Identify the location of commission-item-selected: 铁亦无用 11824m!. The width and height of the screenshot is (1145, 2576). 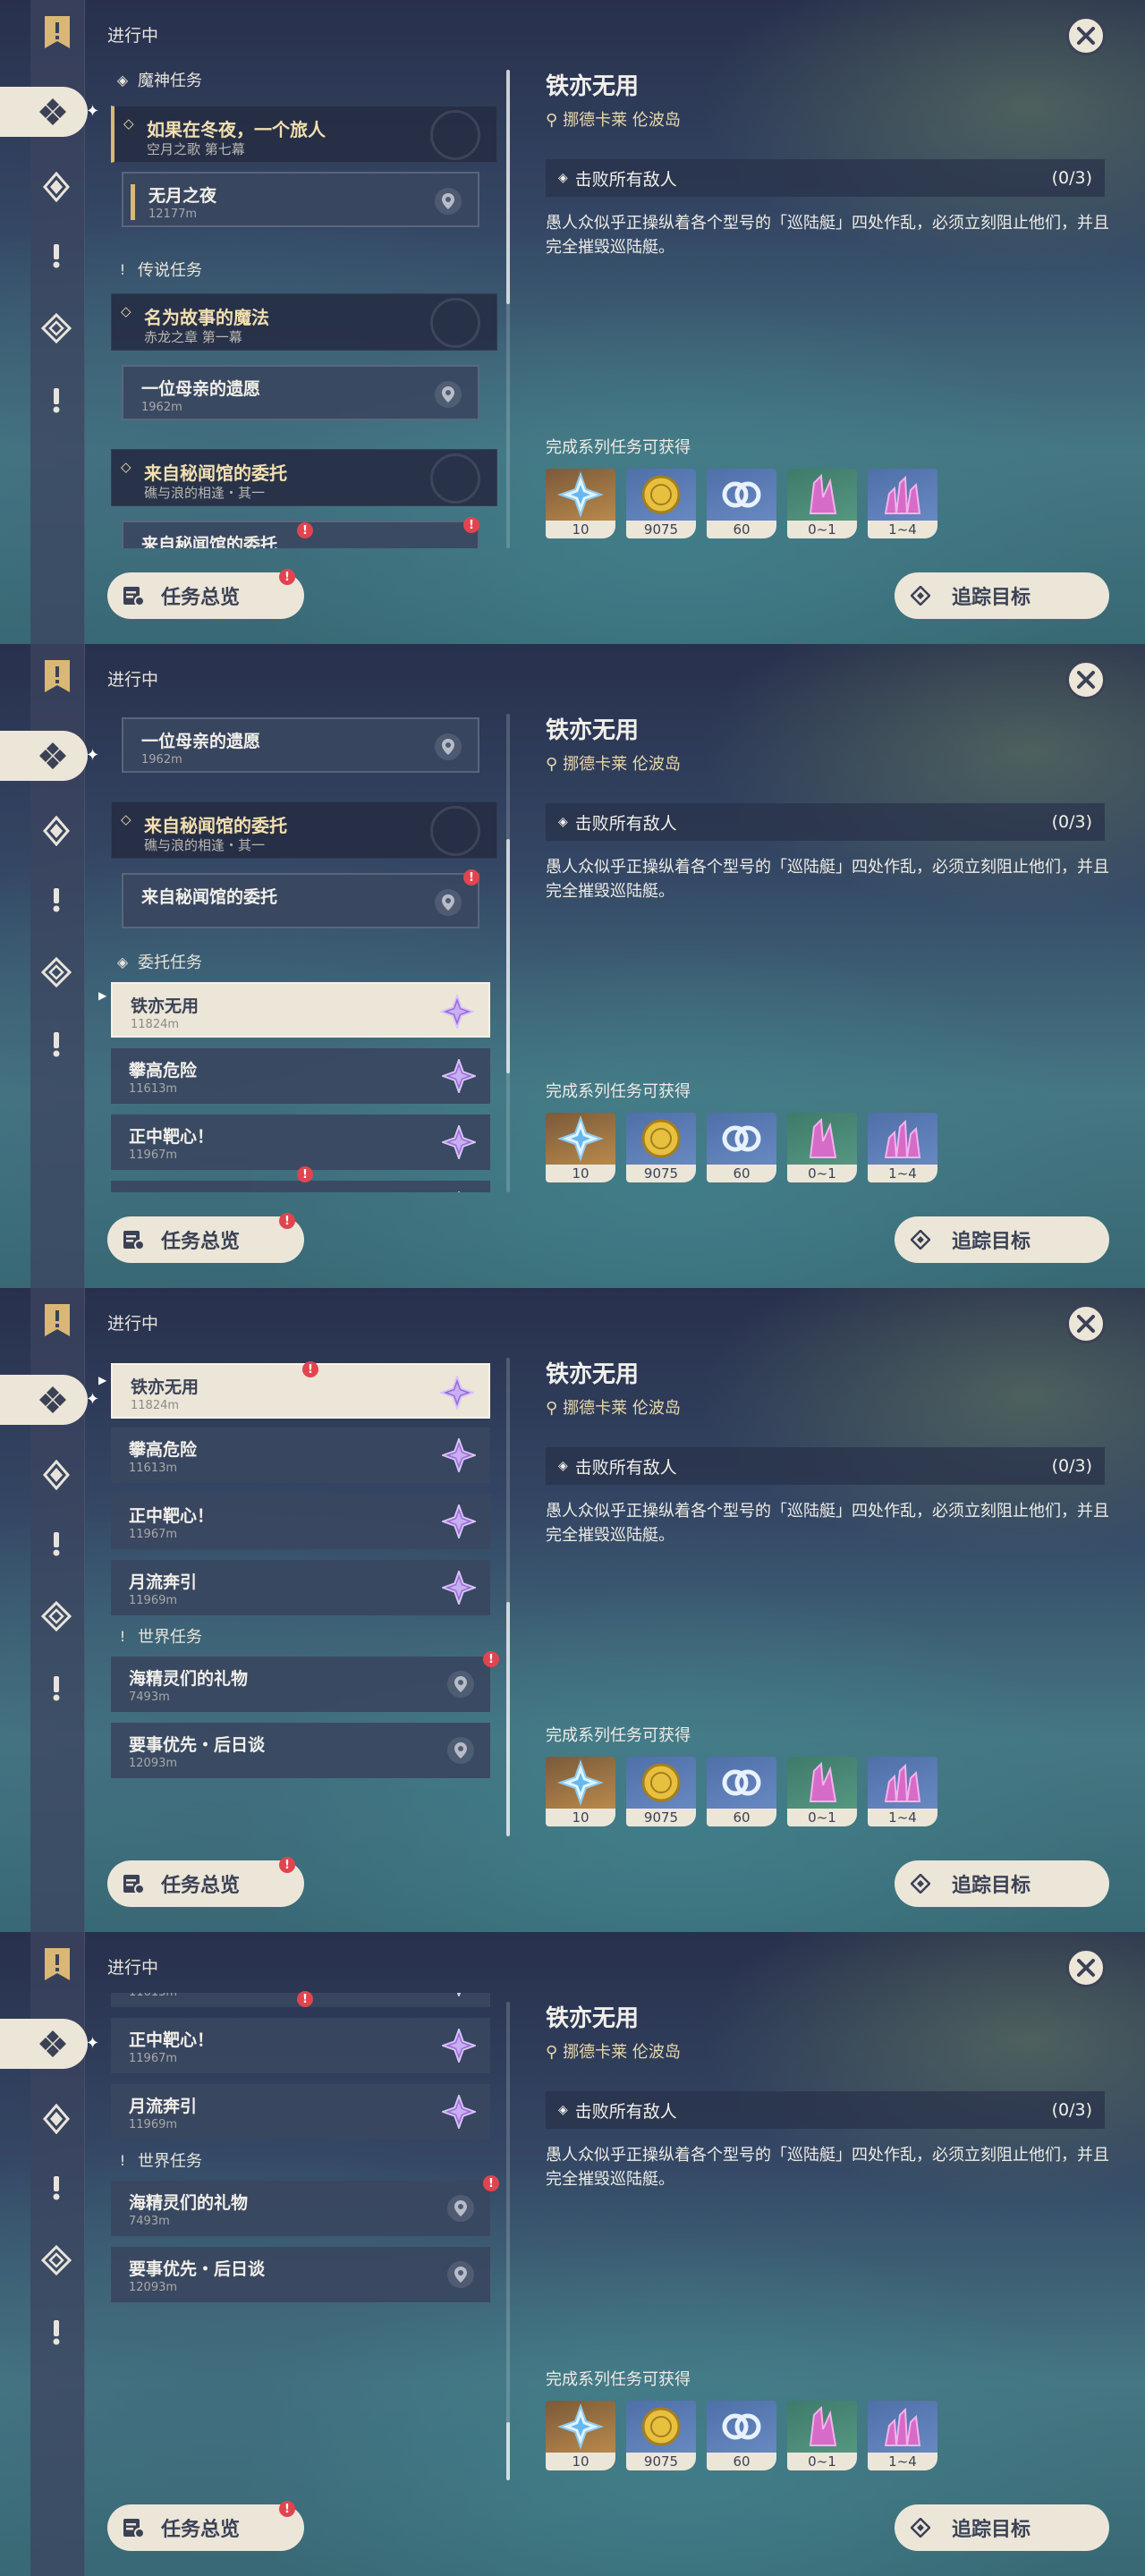
(300, 1390).